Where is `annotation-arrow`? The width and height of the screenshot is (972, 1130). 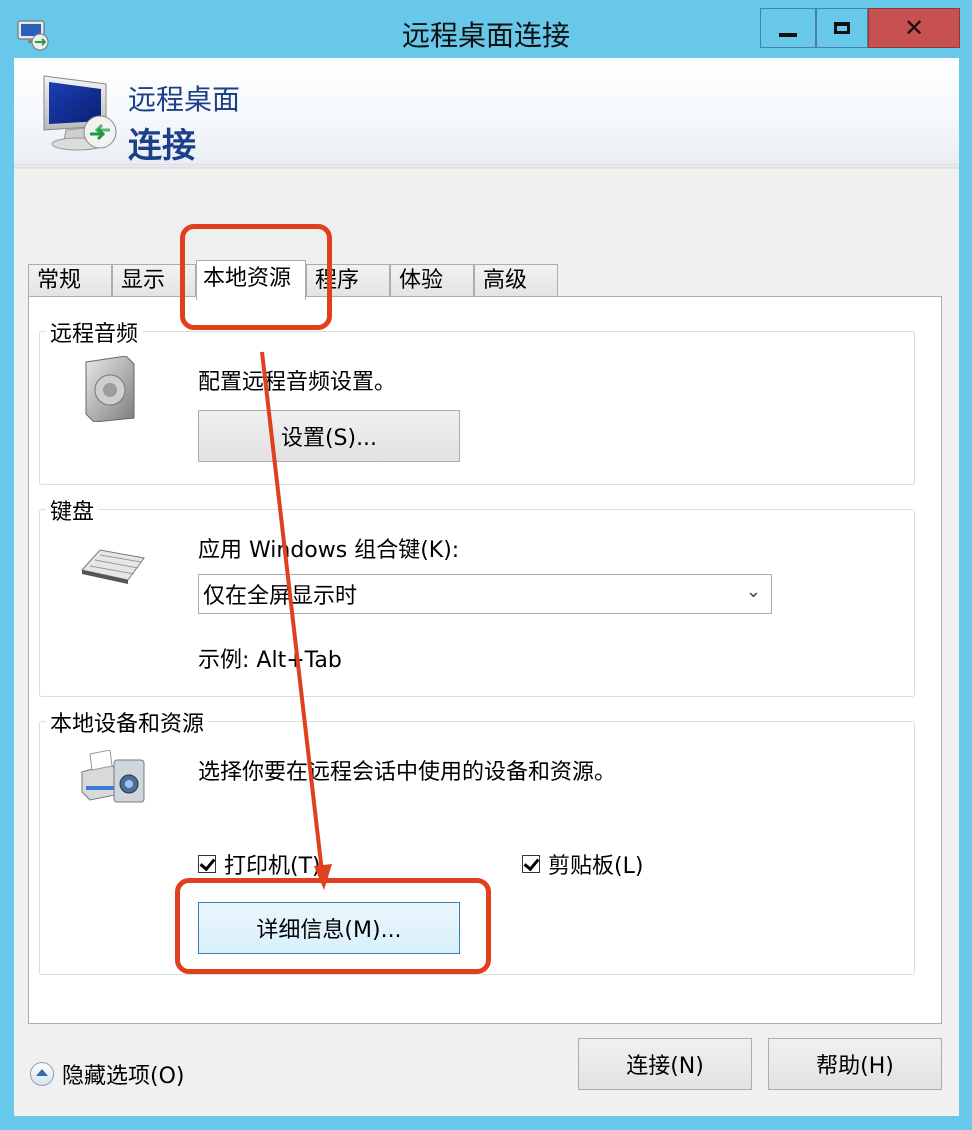
annotation-arrow is located at coordinates (296, 620).